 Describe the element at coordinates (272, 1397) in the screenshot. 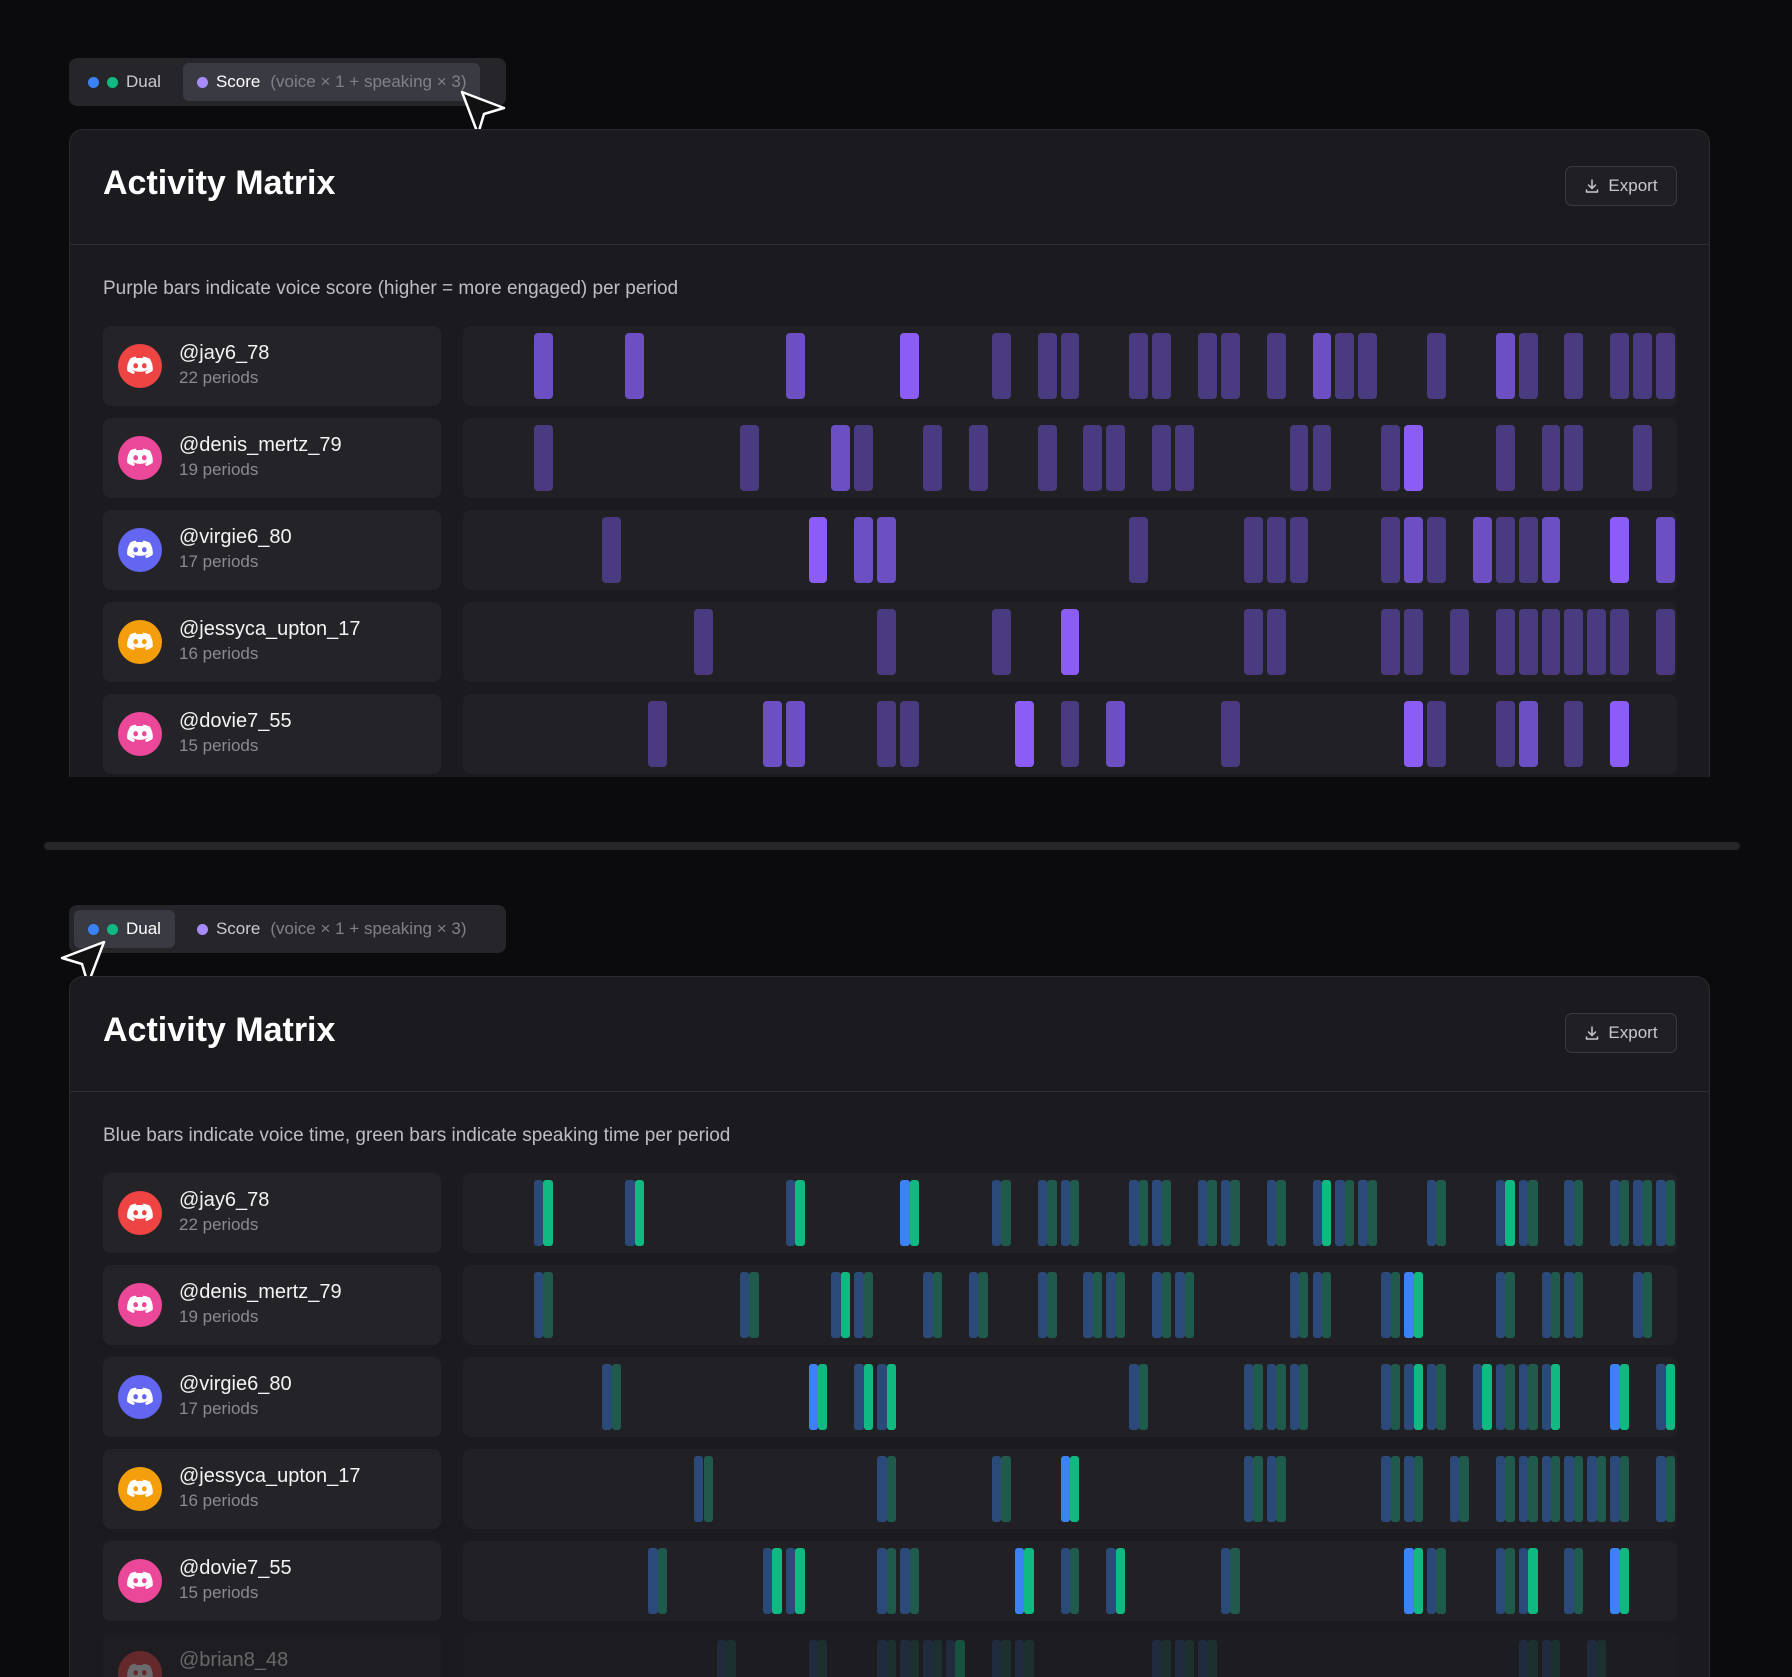

I see `user-cell: @virgie6_80 17 periods` at that location.